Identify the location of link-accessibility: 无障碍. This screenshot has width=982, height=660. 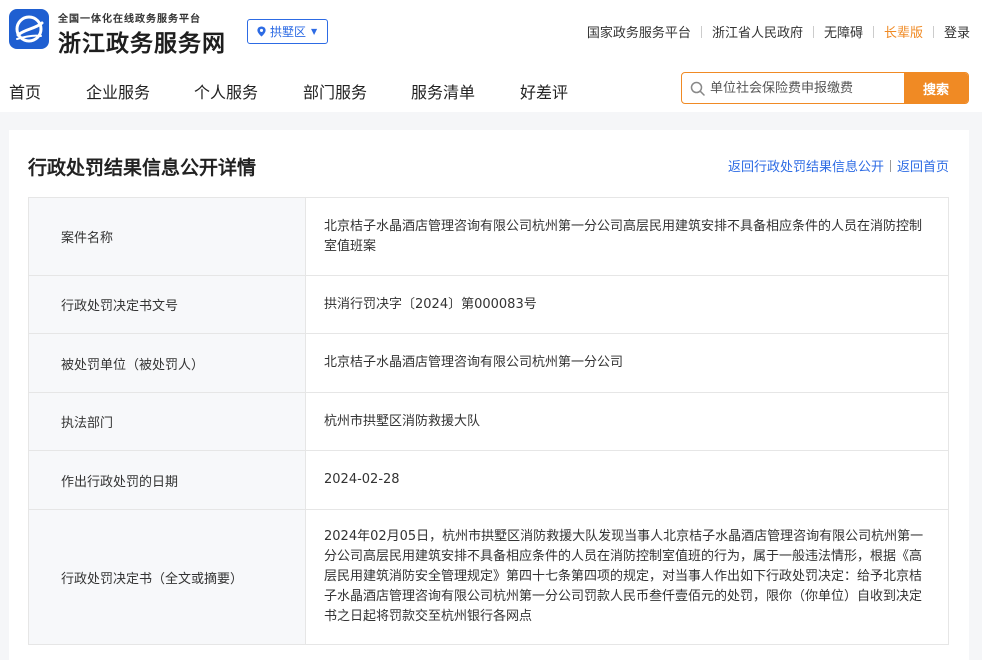
(843, 31).